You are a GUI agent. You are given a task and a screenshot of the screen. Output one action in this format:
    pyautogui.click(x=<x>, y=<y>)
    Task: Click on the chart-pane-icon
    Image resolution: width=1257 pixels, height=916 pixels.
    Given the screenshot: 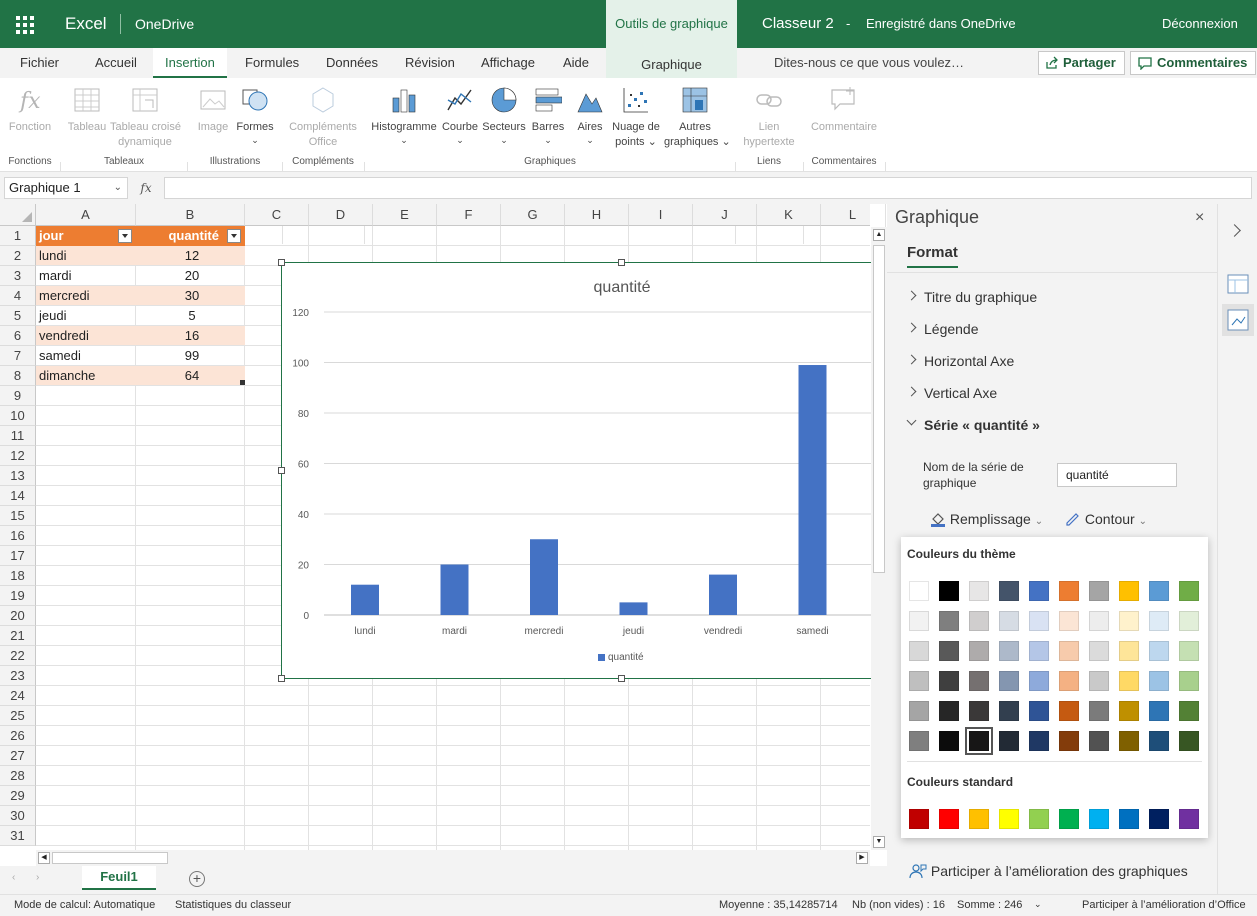 What is the action you would take?
    pyautogui.click(x=1238, y=320)
    